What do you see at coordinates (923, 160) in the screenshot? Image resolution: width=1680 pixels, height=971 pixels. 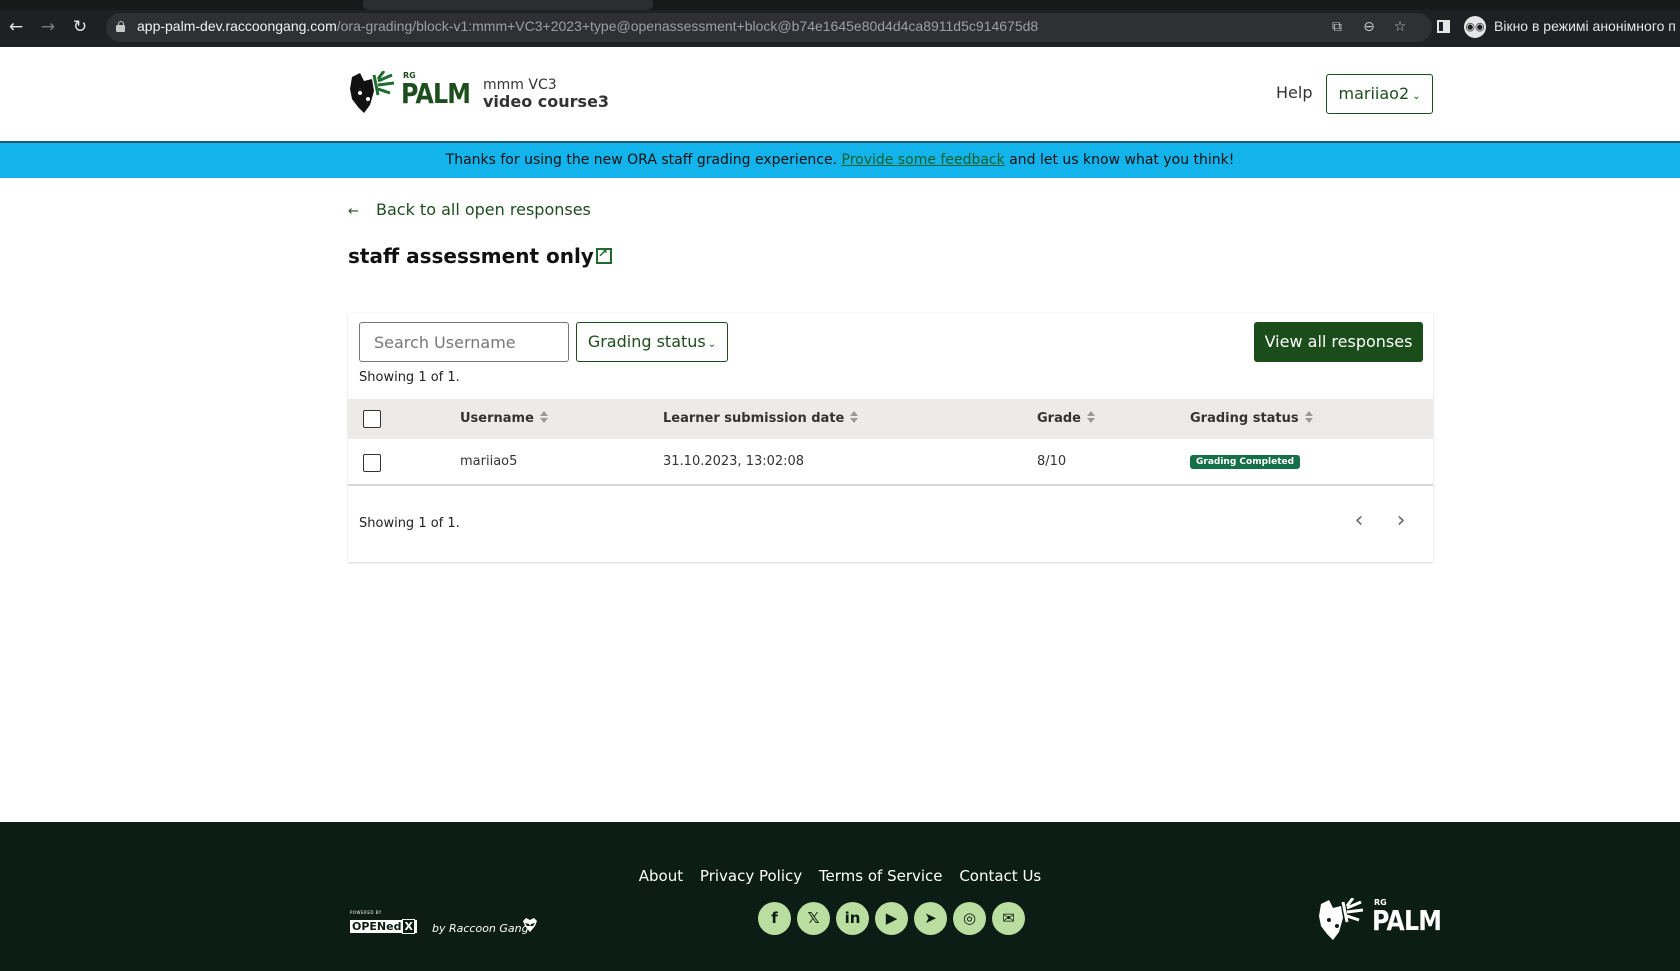 I see `feedback-link: Provide some feedback` at bounding box center [923, 160].